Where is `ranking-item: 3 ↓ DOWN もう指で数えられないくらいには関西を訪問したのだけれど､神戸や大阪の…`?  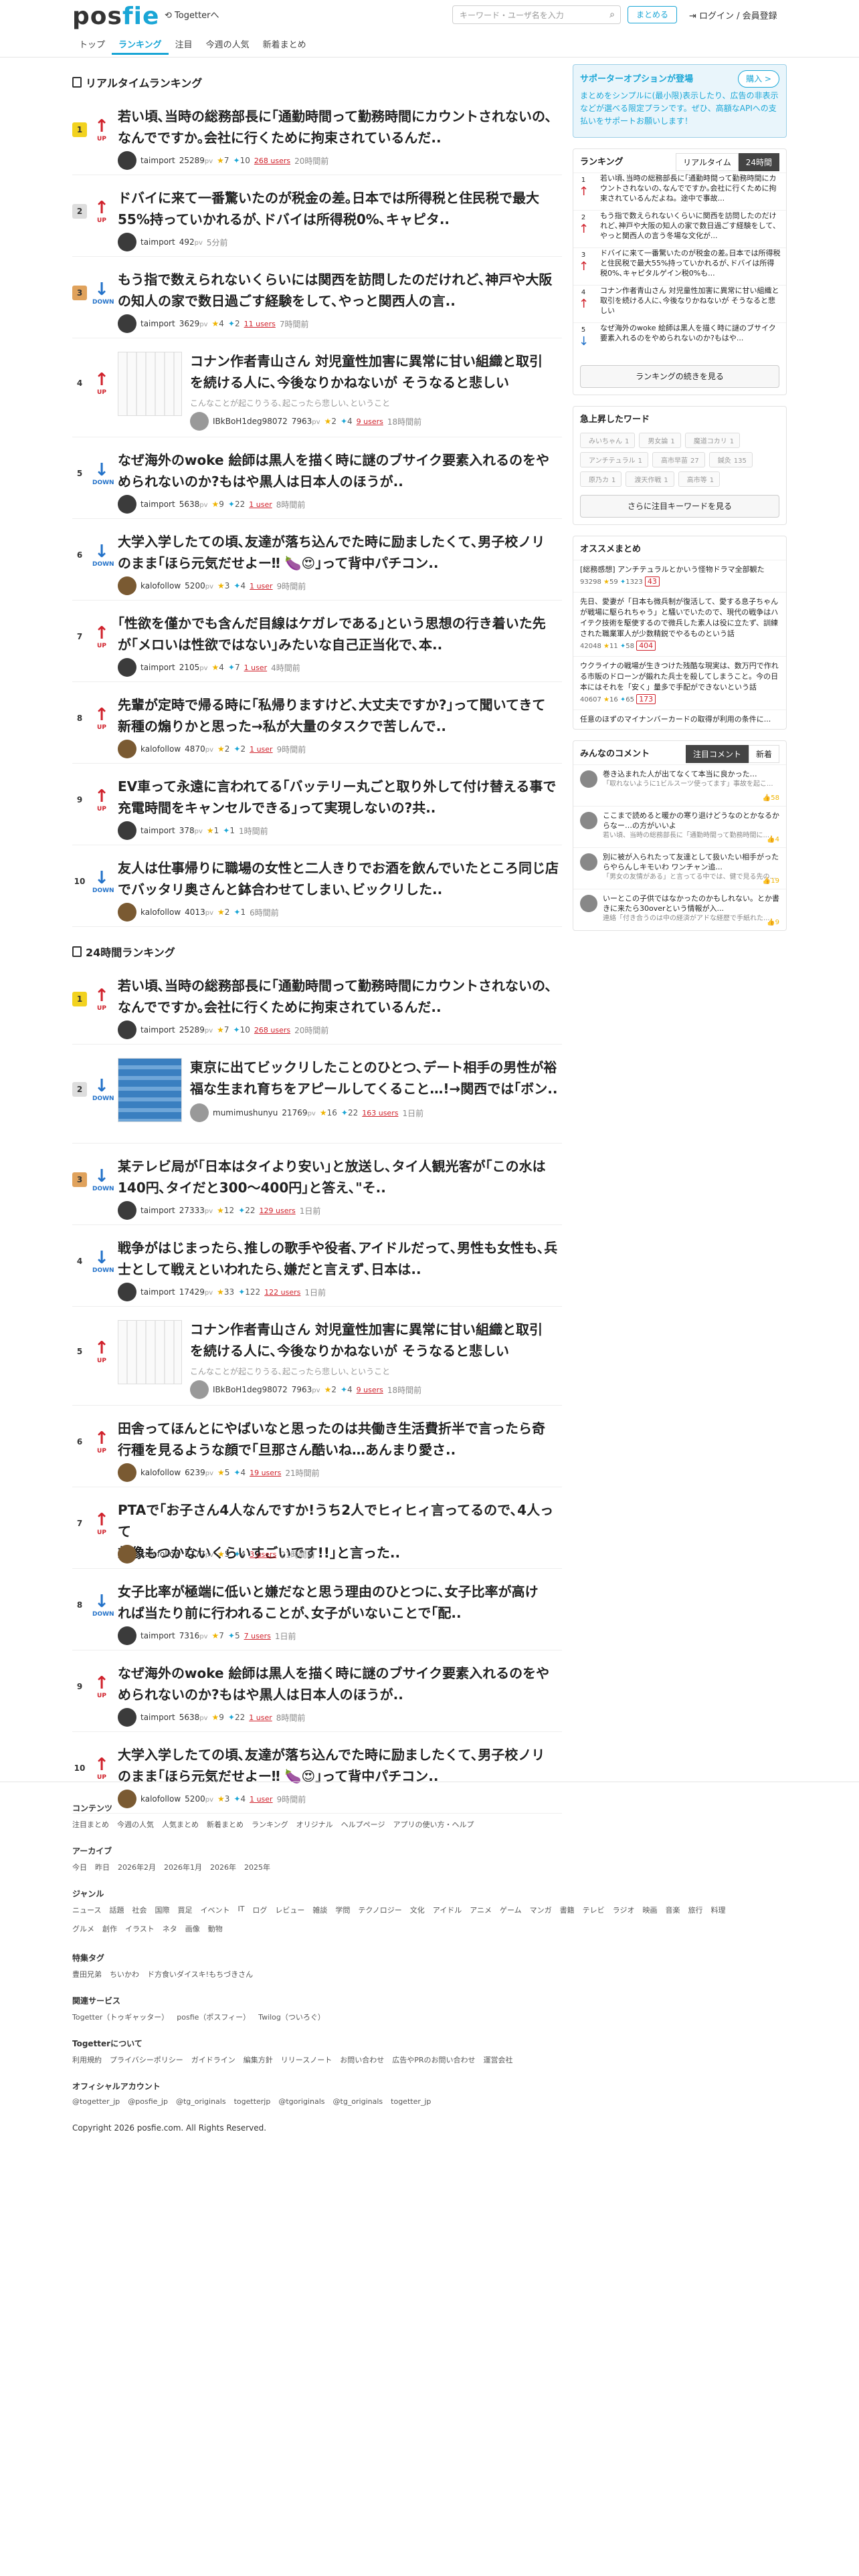 ranking-item: 3 ↓ DOWN もう指で数えられないくらいには関西を訪問したのだけれど､神戸や大阪の… is located at coordinates (317, 297).